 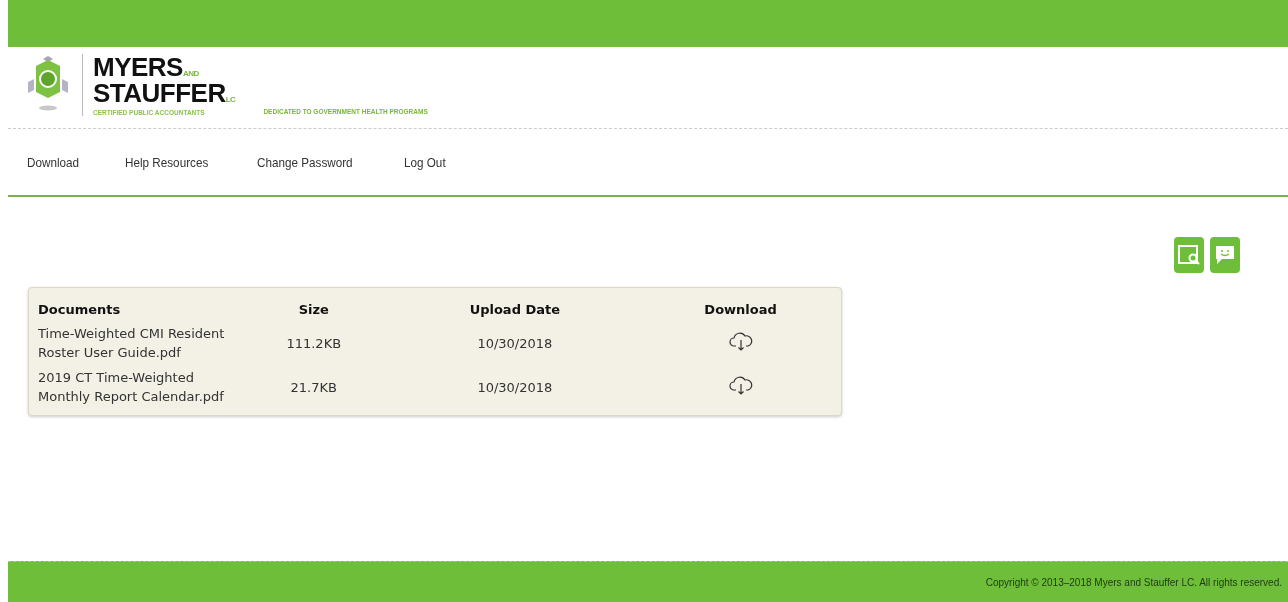 What do you see at coordinates (515, 309) in the screenshot?
I see `column-header: Upload Date` at bounding box center [515, 309].